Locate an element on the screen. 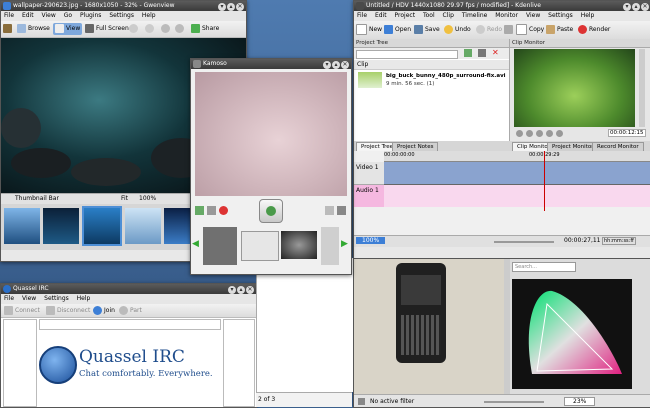 The width and height of the screenshot is (650, 408). view-button: View is located at coordinates (68, 29).